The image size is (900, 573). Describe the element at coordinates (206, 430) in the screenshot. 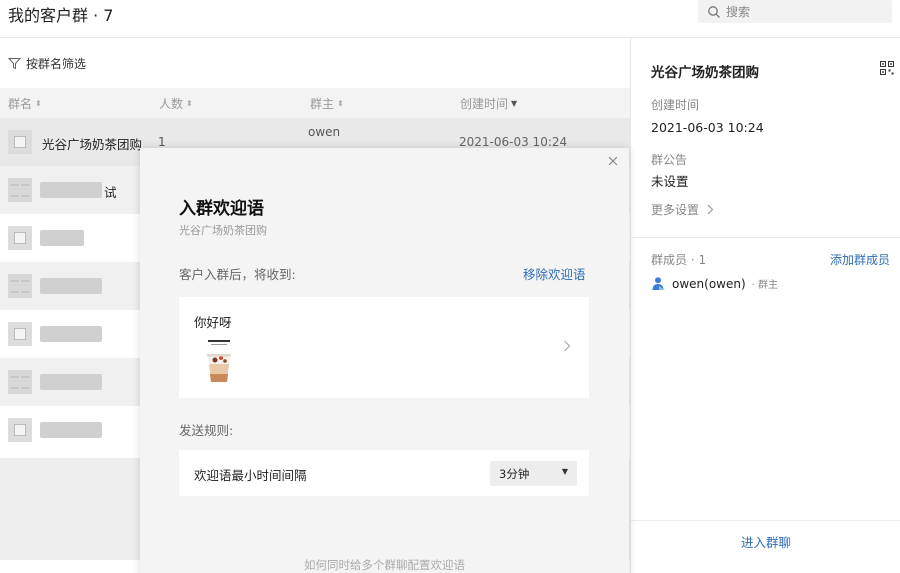

I see `send-rules-label: 发送规则:` at that location.